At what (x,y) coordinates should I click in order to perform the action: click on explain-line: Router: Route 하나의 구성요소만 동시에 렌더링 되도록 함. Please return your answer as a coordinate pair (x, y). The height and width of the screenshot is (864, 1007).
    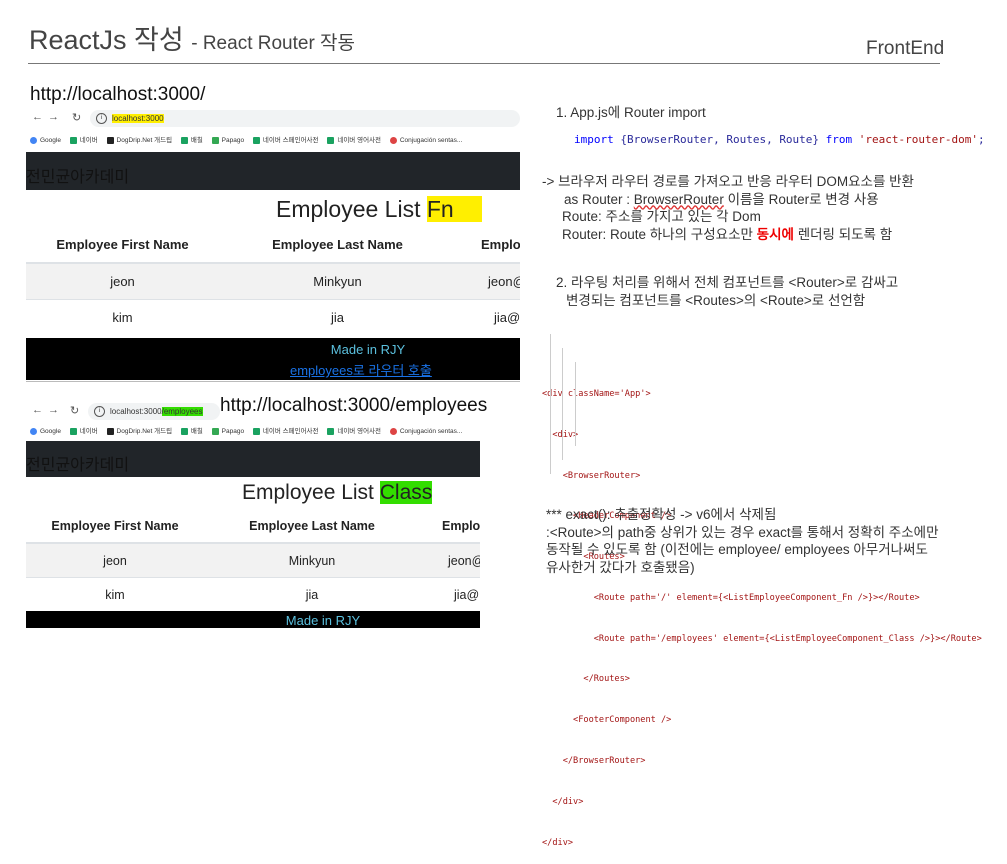
    Looking at the image, I should click on (727, 234).